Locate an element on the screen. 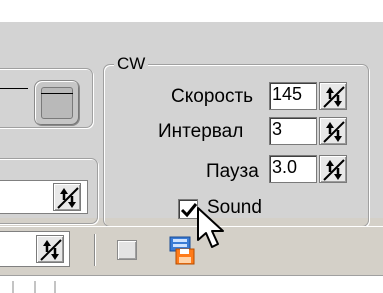 The image size is (383, 293). interval-field: 3 is located at coordinates (293, 131).